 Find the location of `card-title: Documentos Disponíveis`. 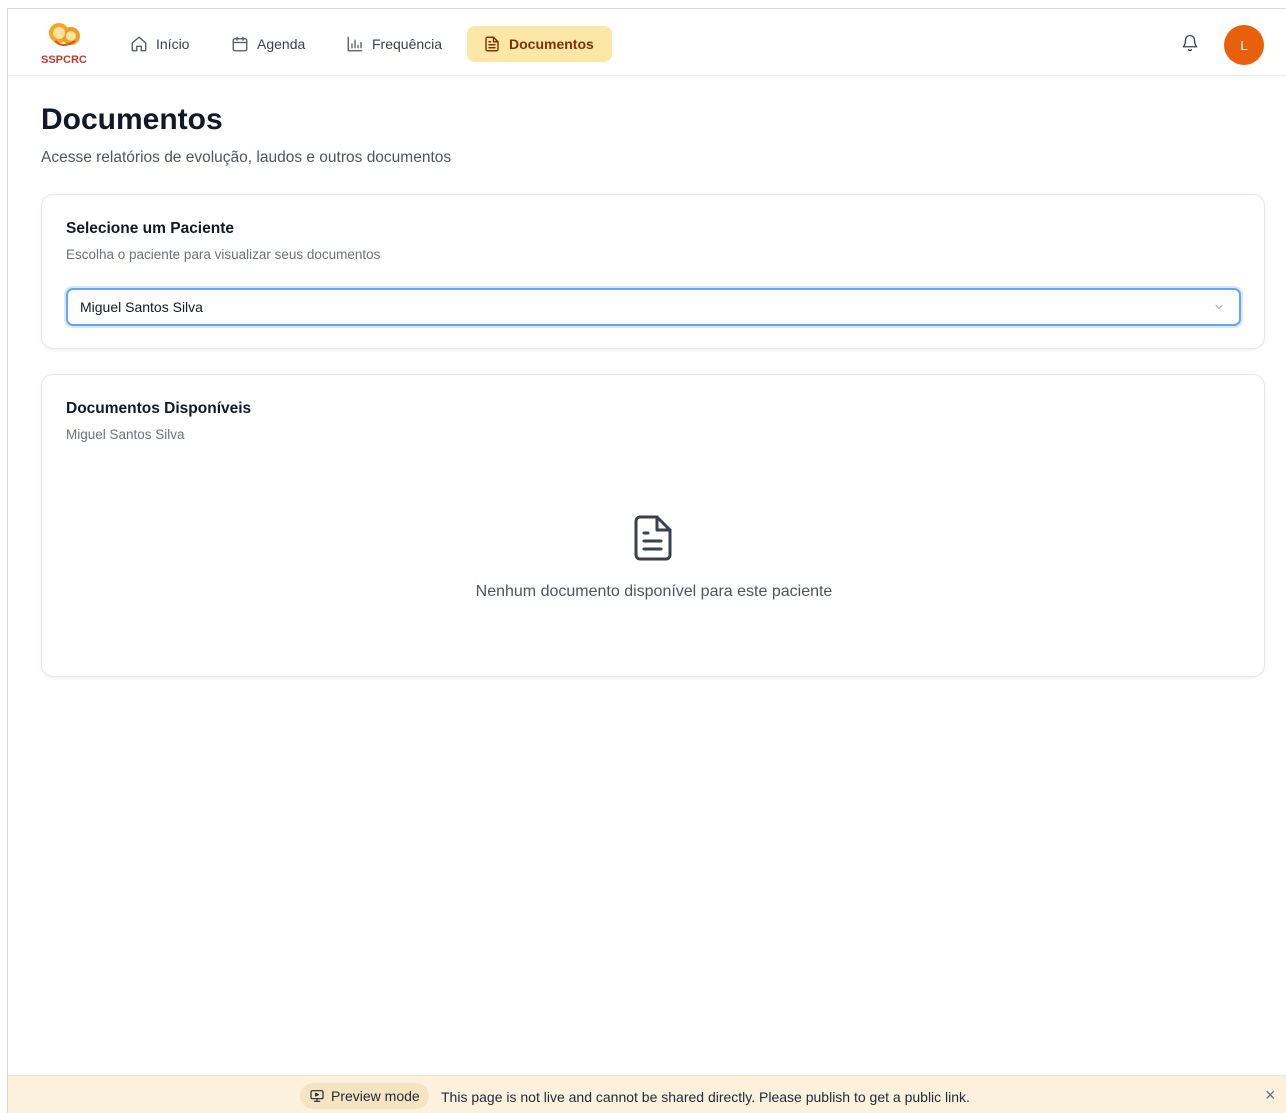

card-title: Documentos Disponíveis is located at coordinates (159, 408).